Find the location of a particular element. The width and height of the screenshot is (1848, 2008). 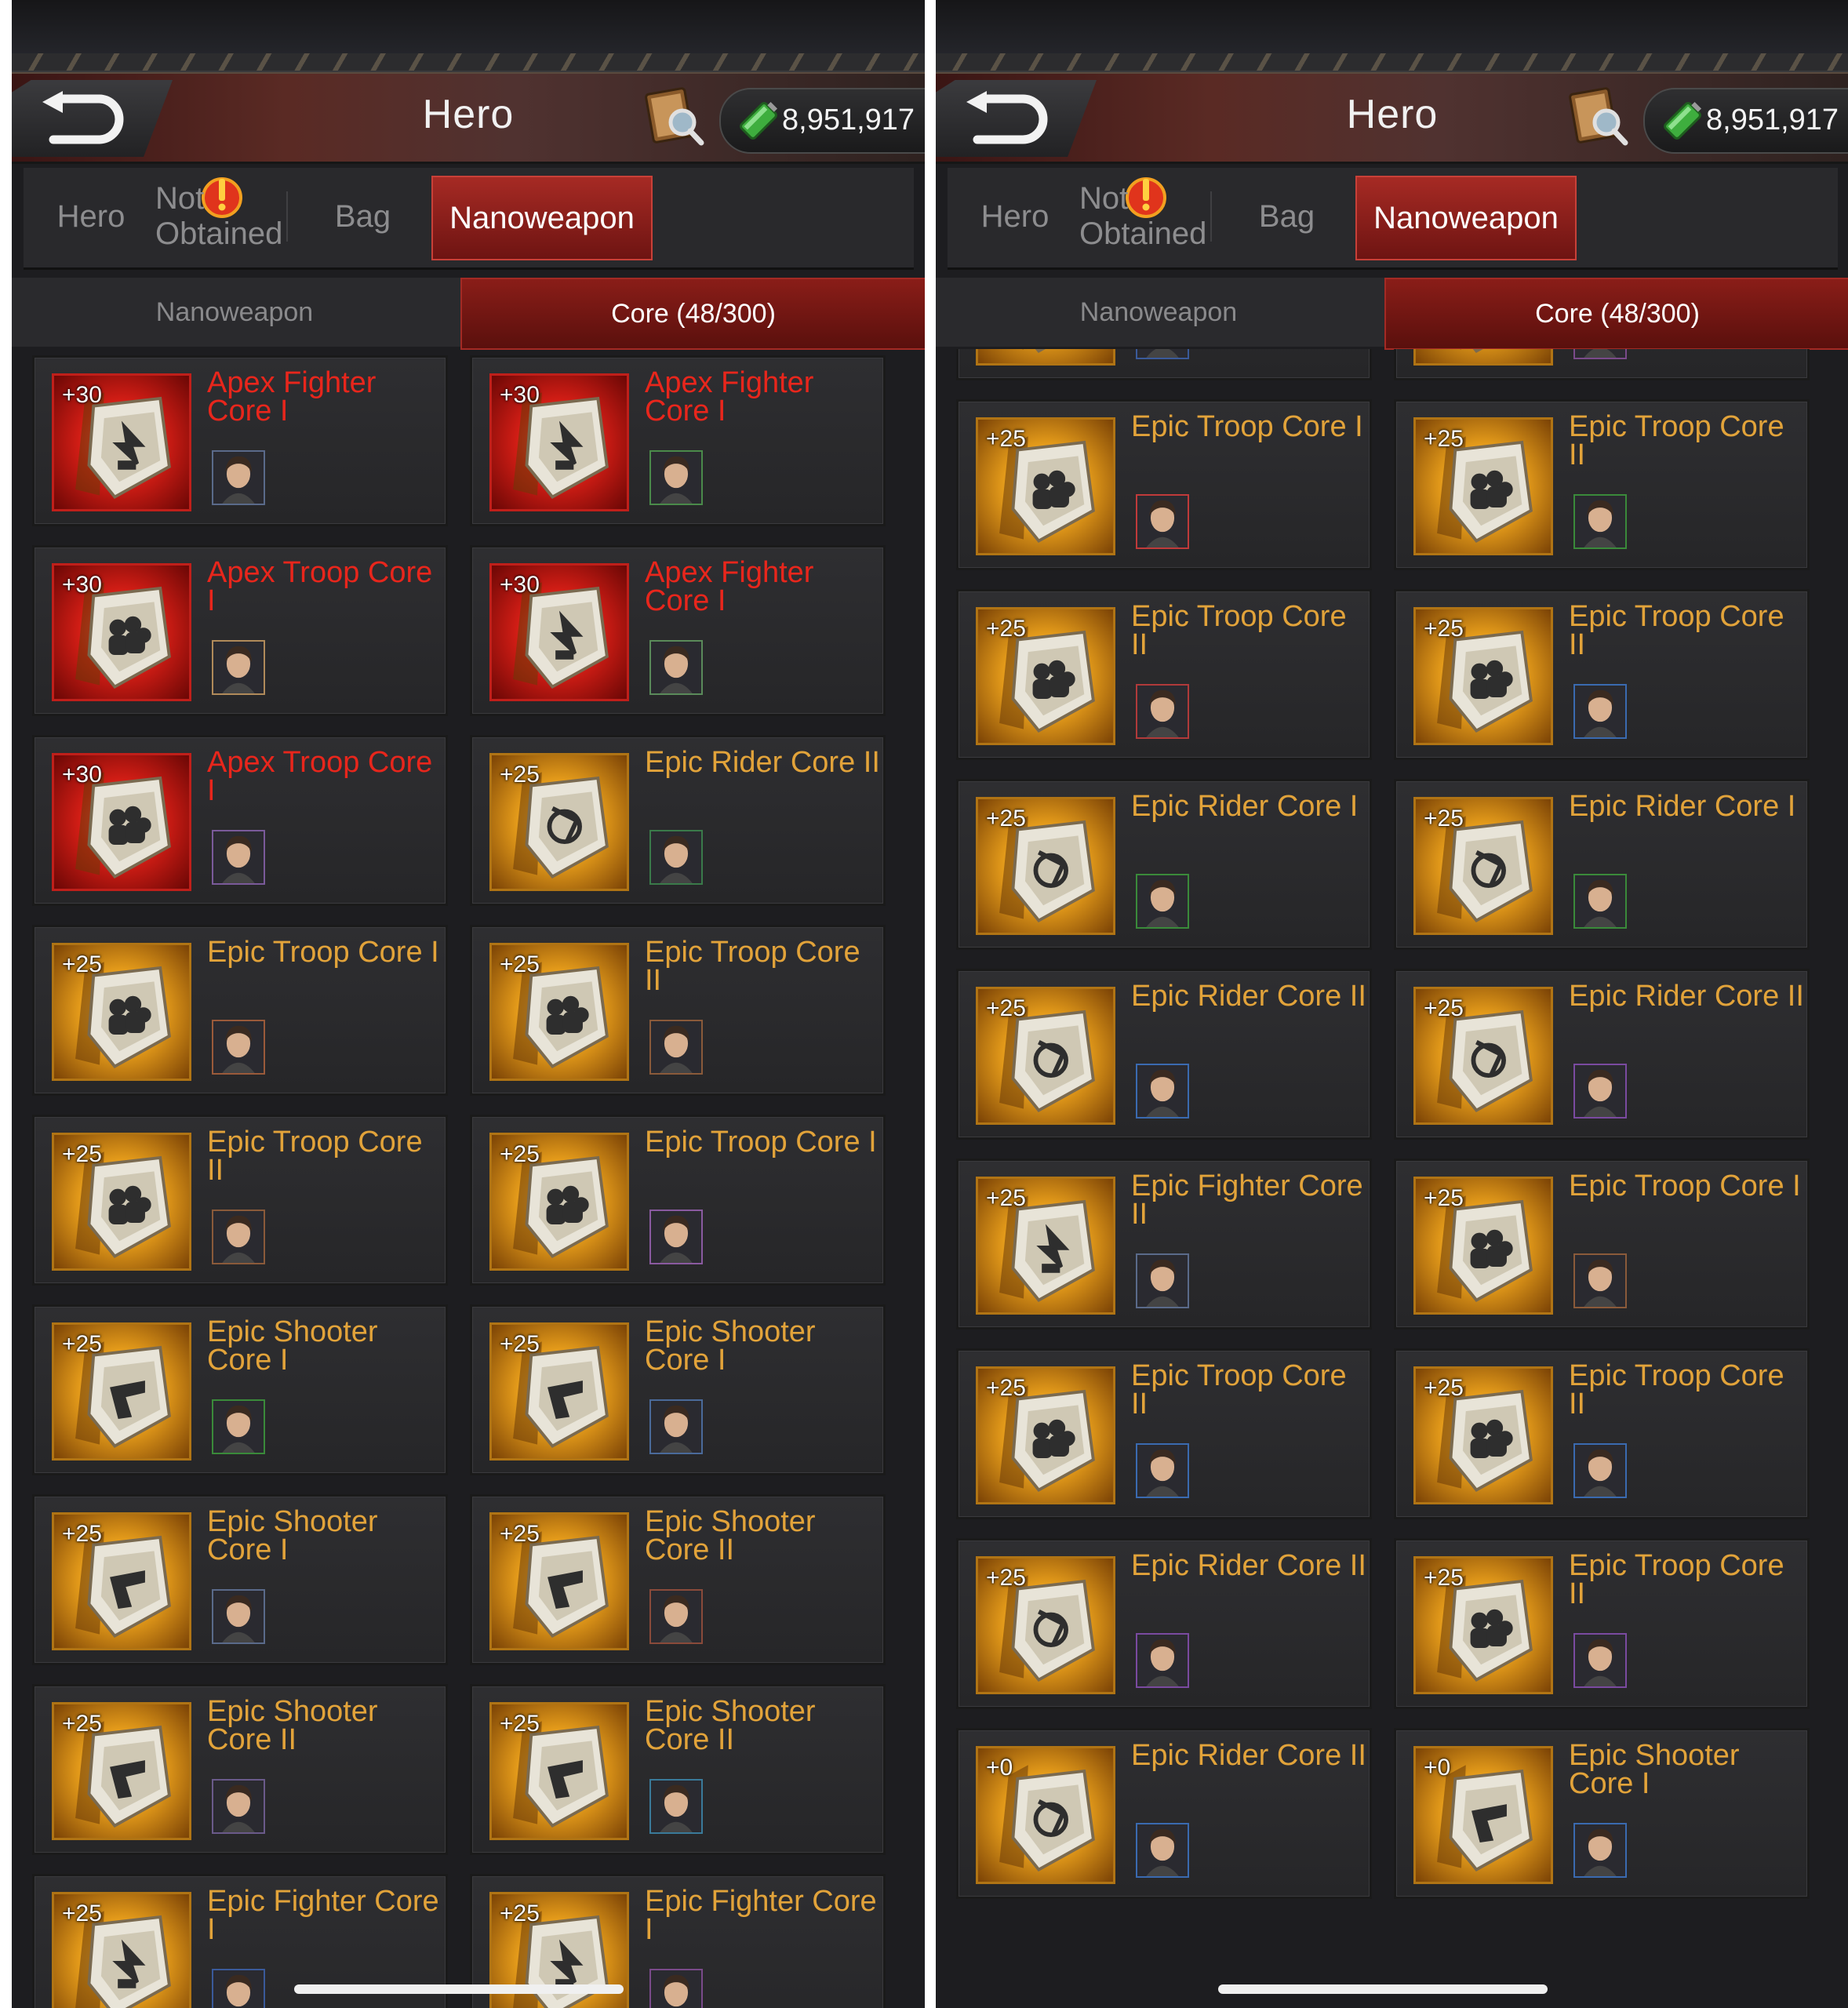

core-card-14: +25 Epic Troop Core II is located at coordinates (1602, 1433).